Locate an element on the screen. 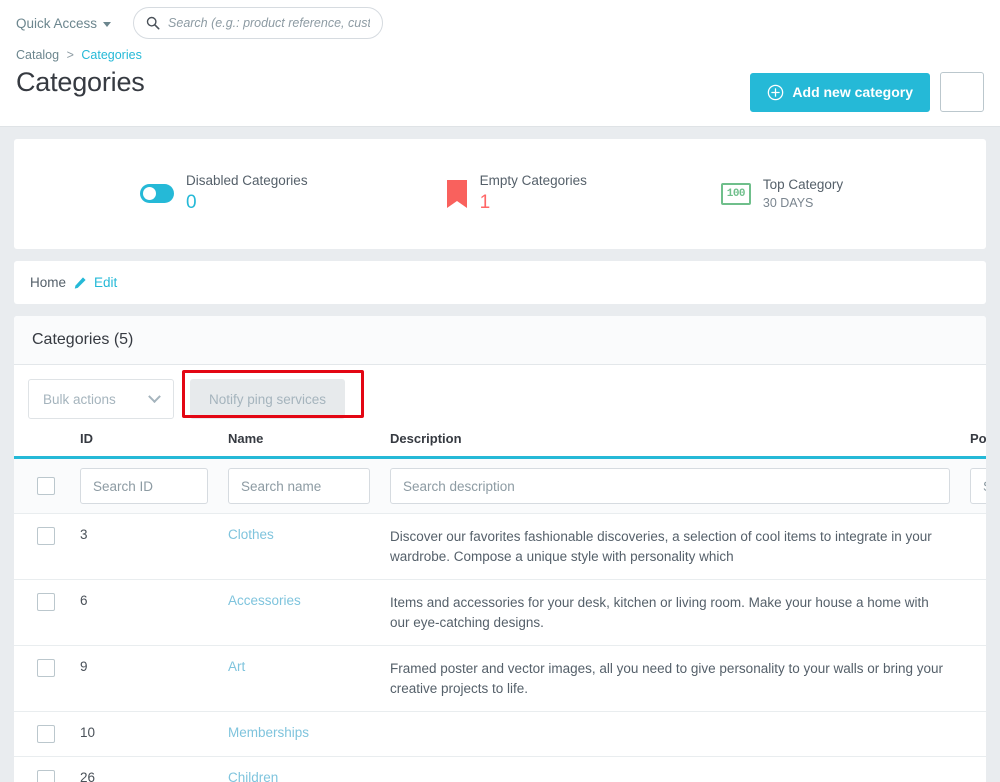 The image size is (1000, 782). kpi-label: Empty Categories is located at coordinates (533, 181).